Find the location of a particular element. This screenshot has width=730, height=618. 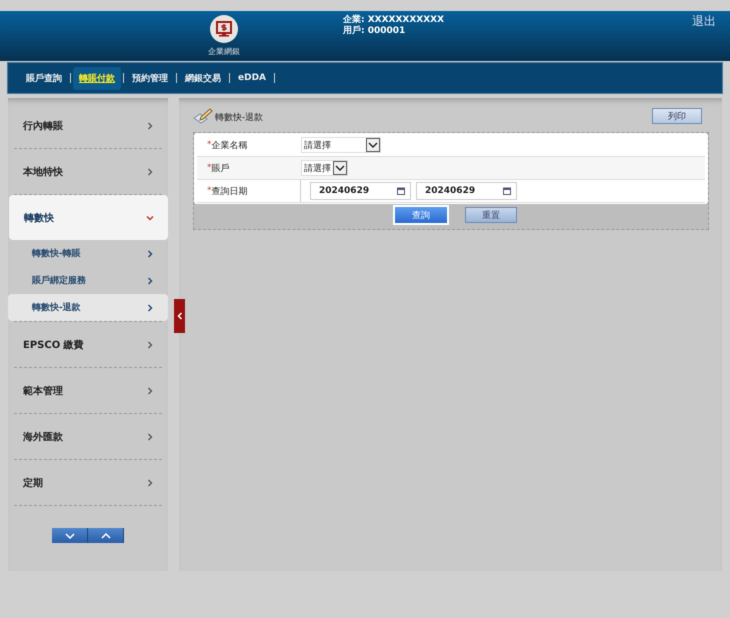

menu-item: 本地特快 is located at coordinates (88, 171).